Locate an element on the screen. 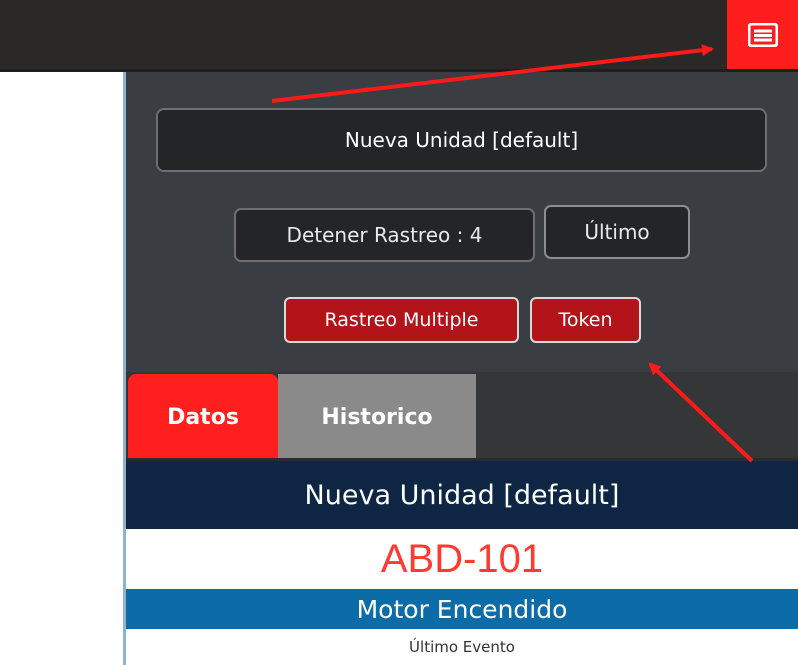  list-icon is located at coordinates (762, 34).